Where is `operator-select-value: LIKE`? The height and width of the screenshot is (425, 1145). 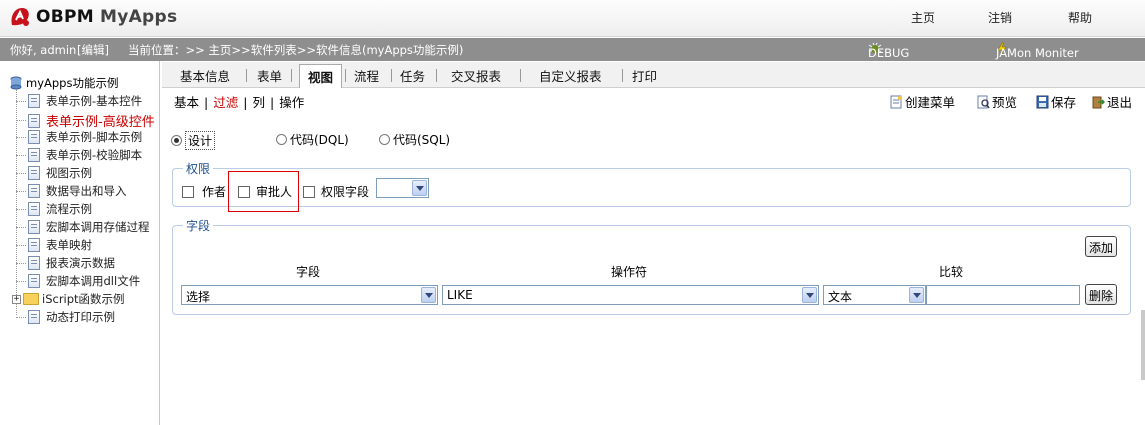 operator-select-value: LIKE is located at coordinates (460, 295).